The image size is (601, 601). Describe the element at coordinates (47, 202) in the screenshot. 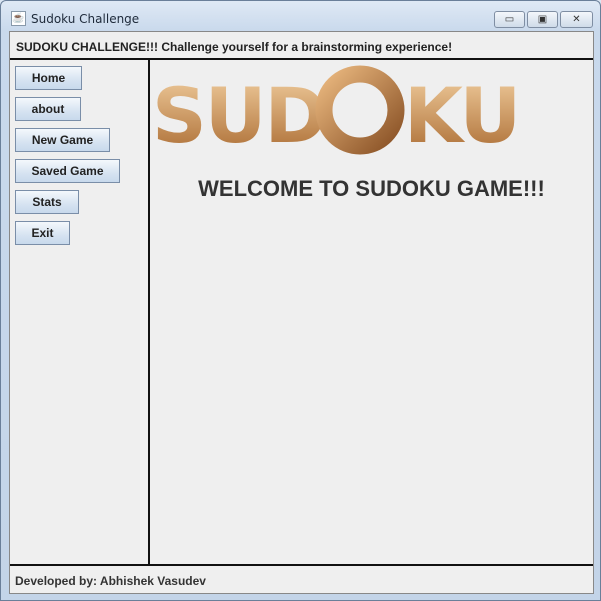

I see `stats-button: Stats` at that location.